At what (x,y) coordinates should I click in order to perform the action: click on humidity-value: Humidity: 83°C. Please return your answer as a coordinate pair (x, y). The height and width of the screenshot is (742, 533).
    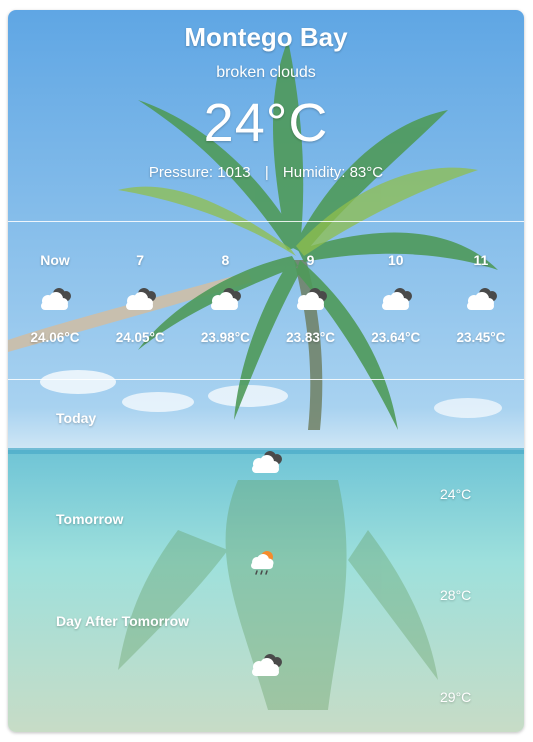
    Looking at the image, I should click on (333, 172).